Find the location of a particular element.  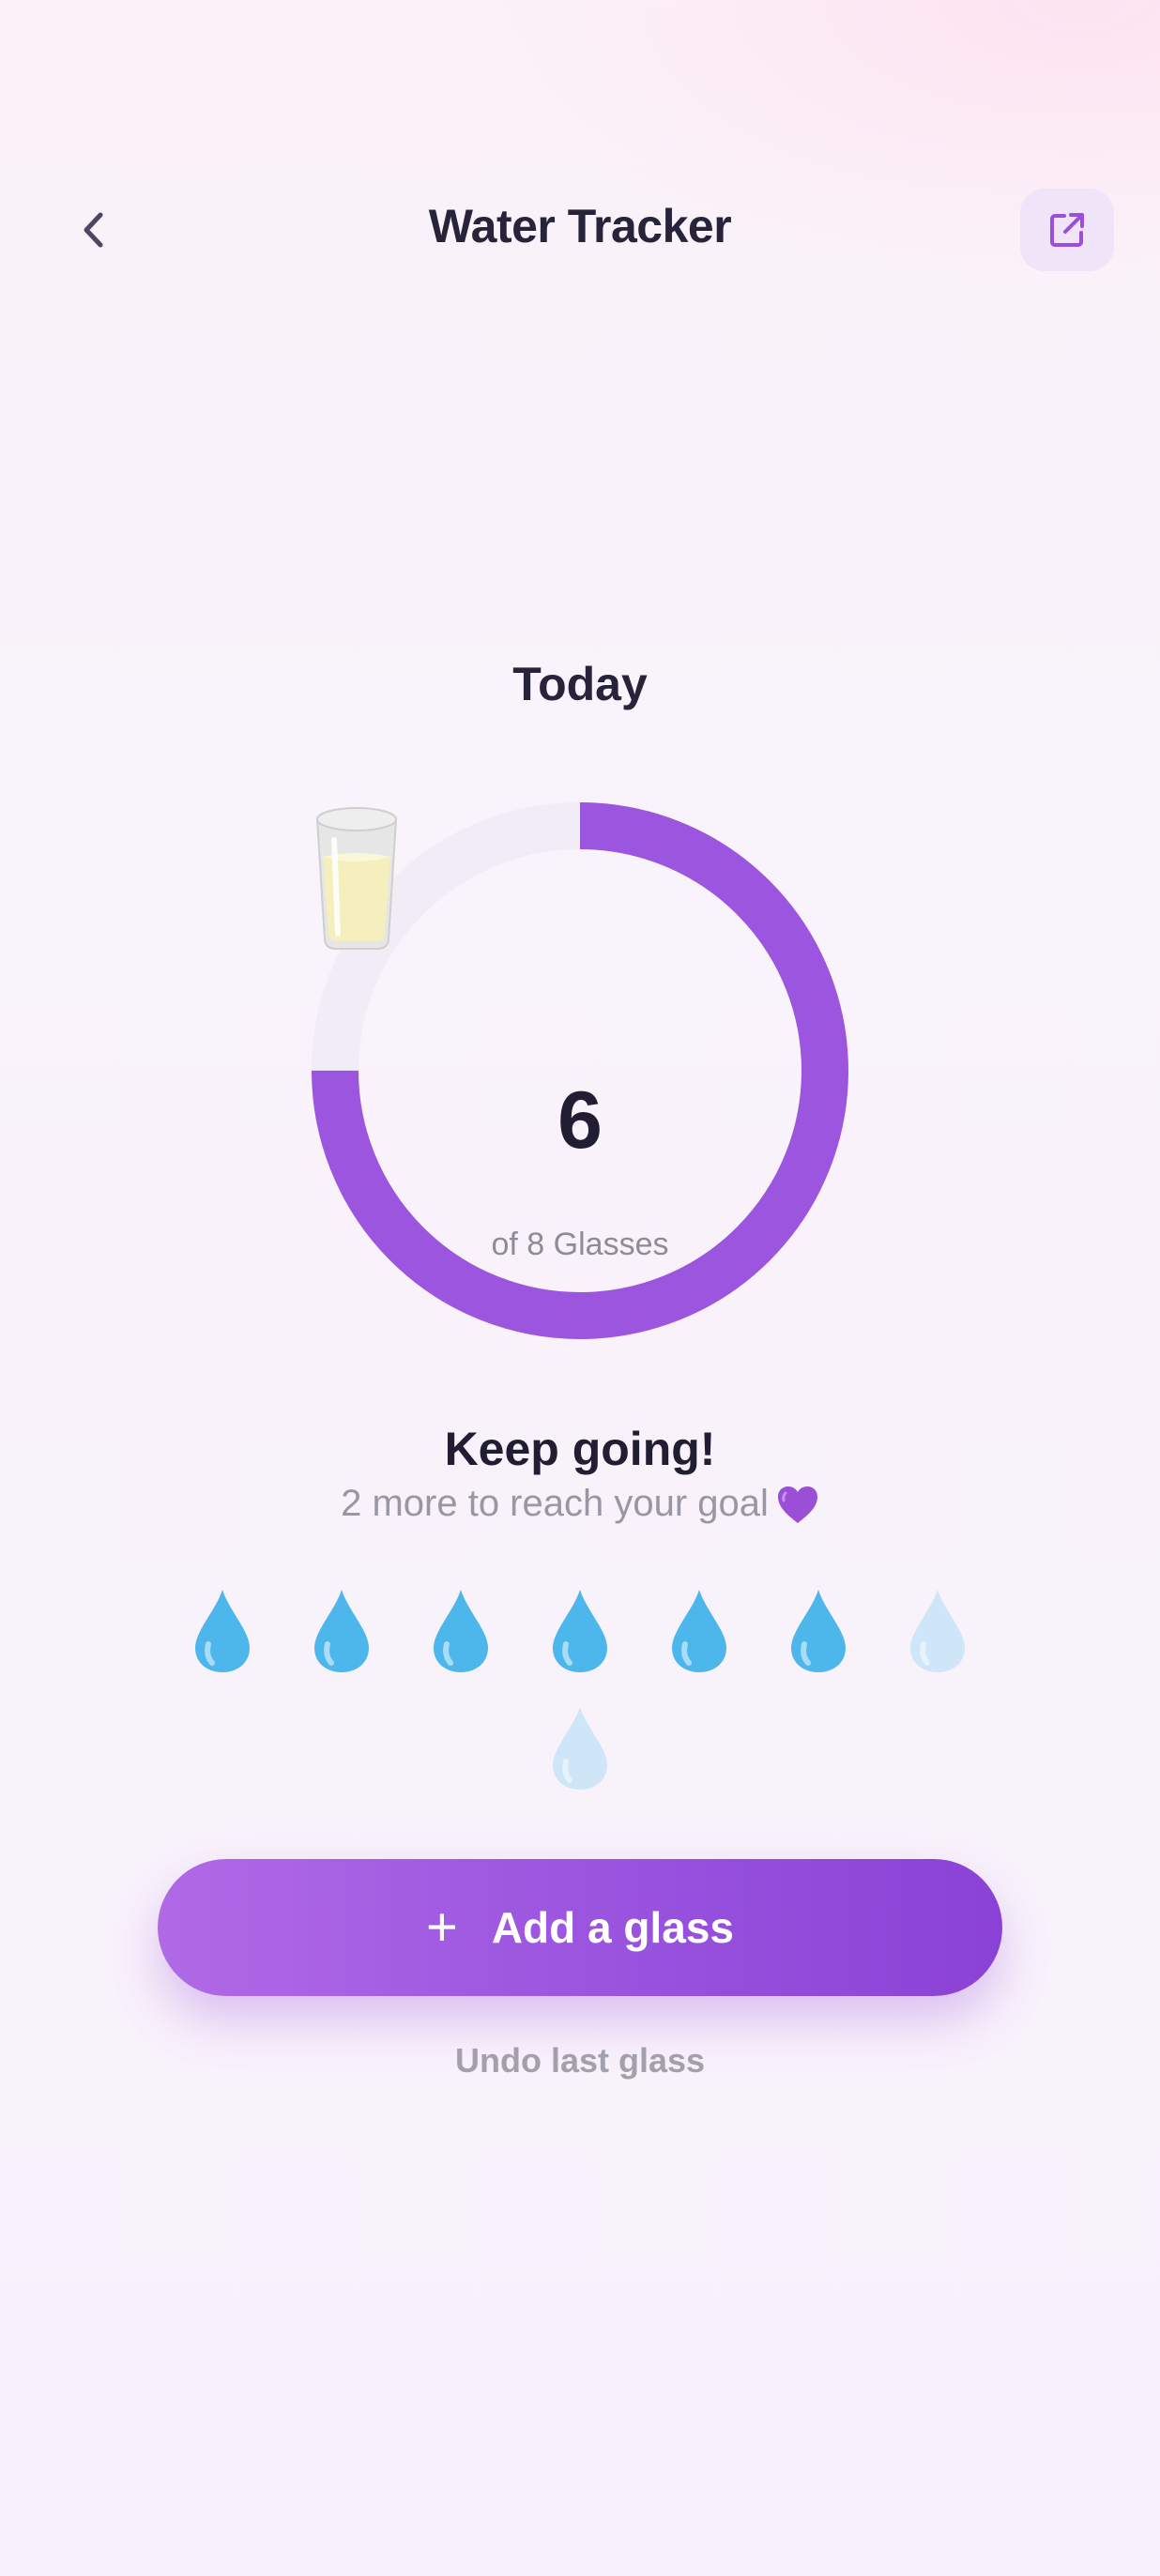

purple-heart-icon is located at coordinates (797, 1505).